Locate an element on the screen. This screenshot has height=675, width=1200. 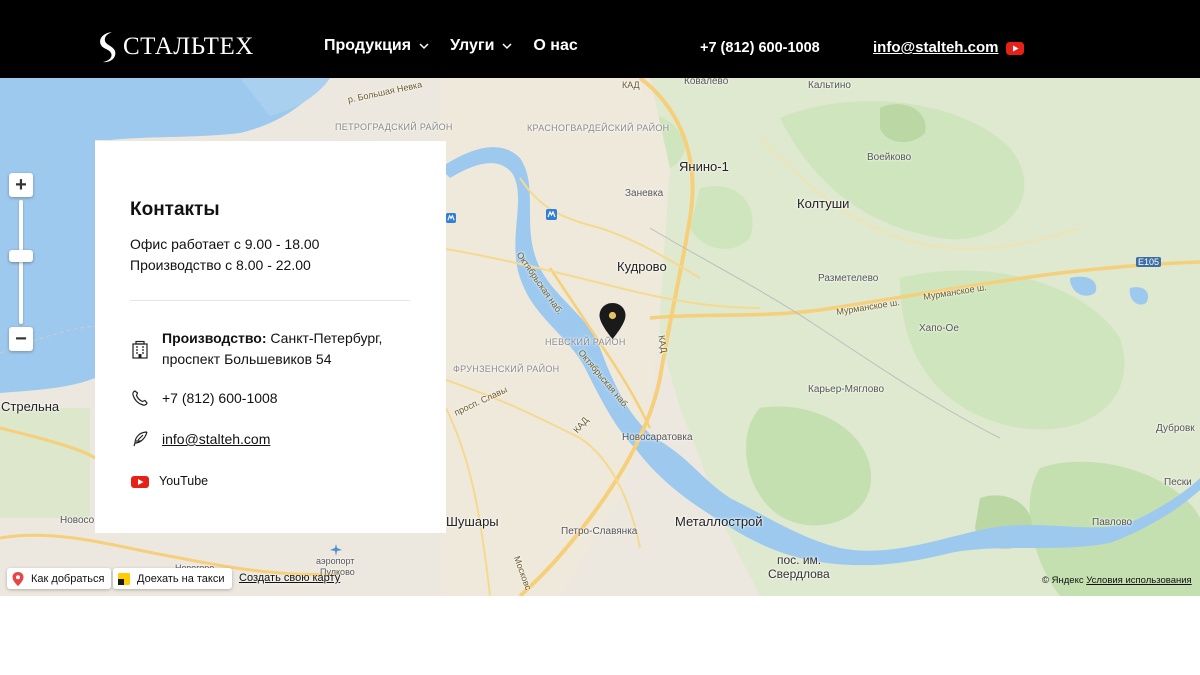
taxi-button-label: Доехать на такси is located at coordinates (181, 578).